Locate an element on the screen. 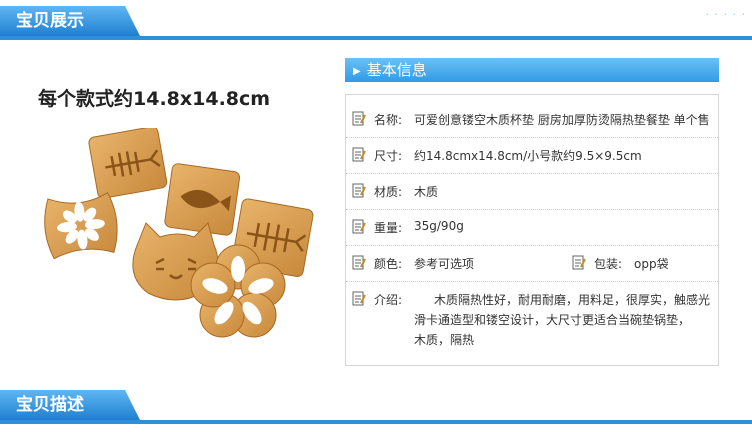 This screenshot has width=752, height=432. triangle-right-icon: ▶ is located at coordinates (357, 71).